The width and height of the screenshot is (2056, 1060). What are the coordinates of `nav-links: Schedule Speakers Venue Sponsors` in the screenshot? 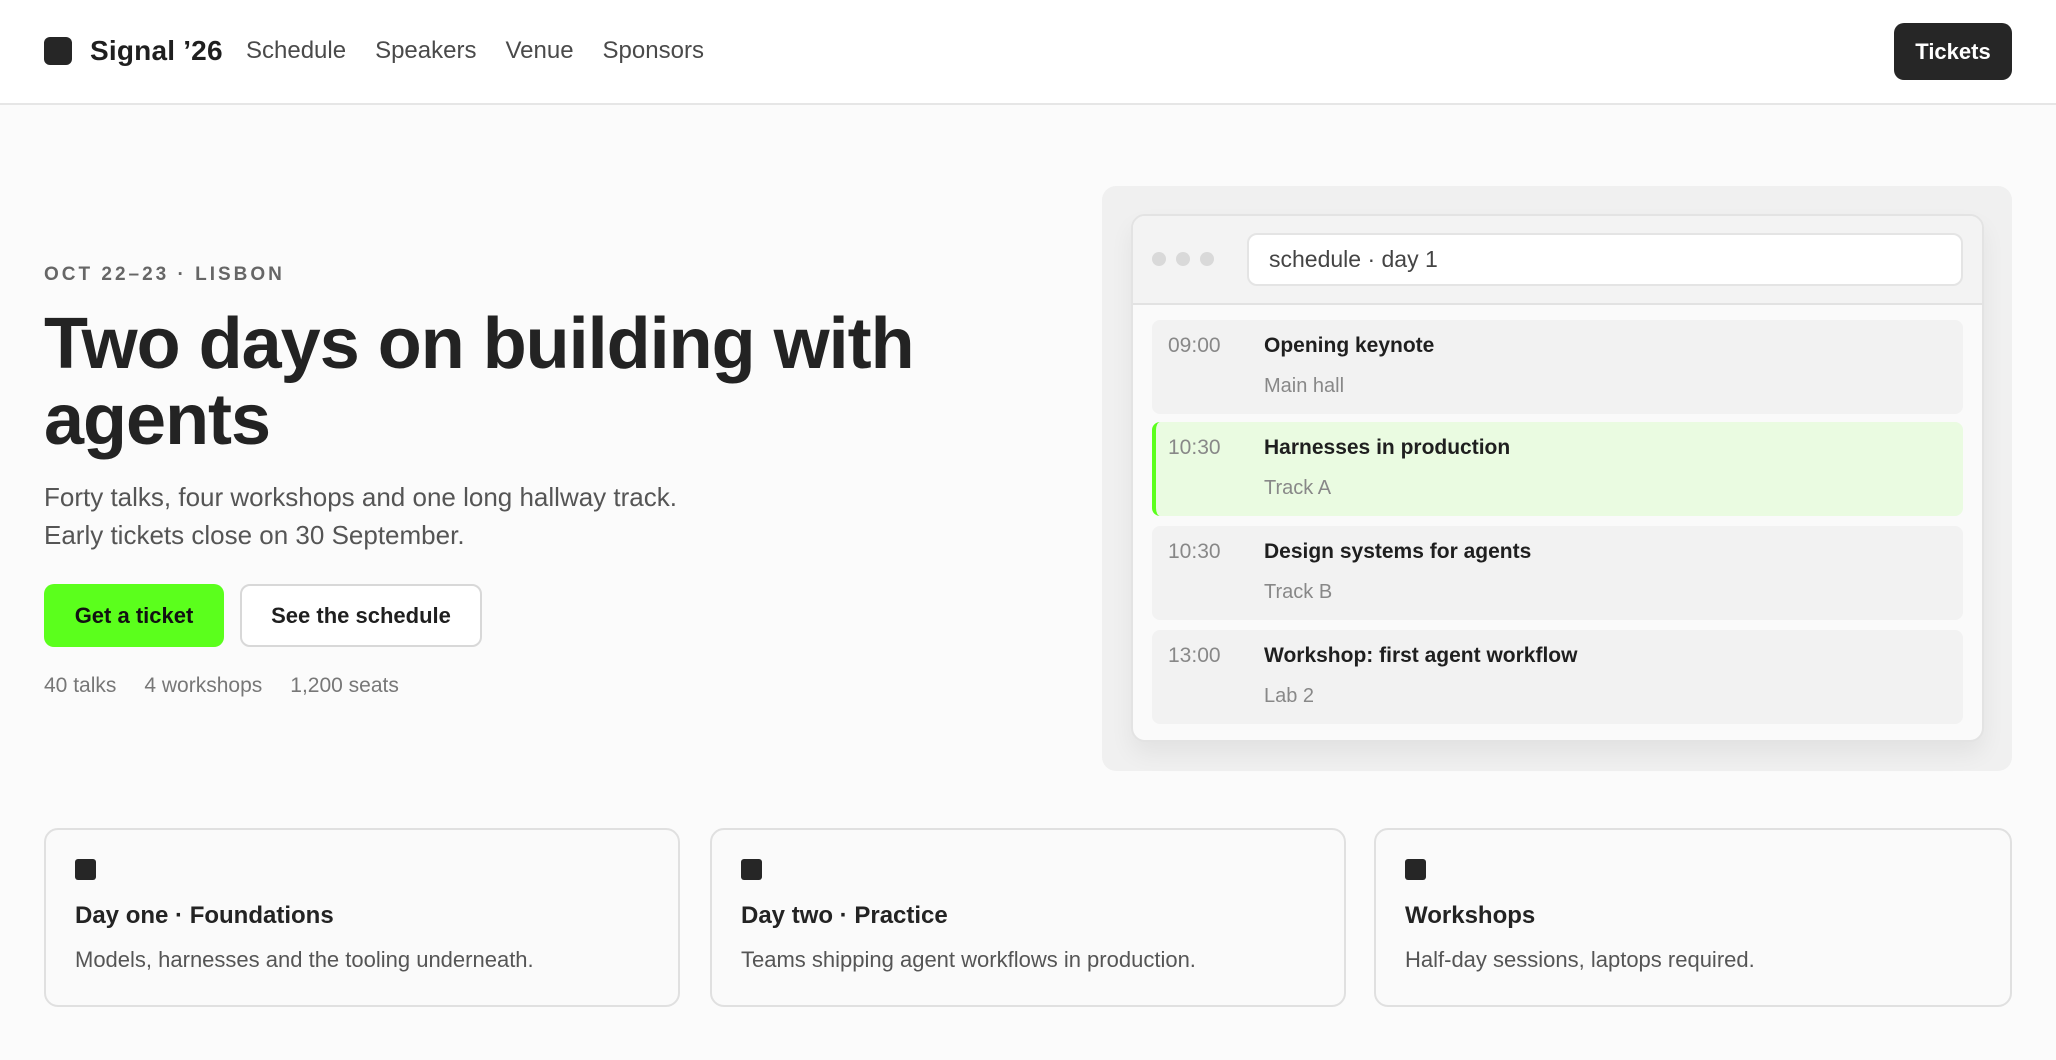 It's located at (475, 51).